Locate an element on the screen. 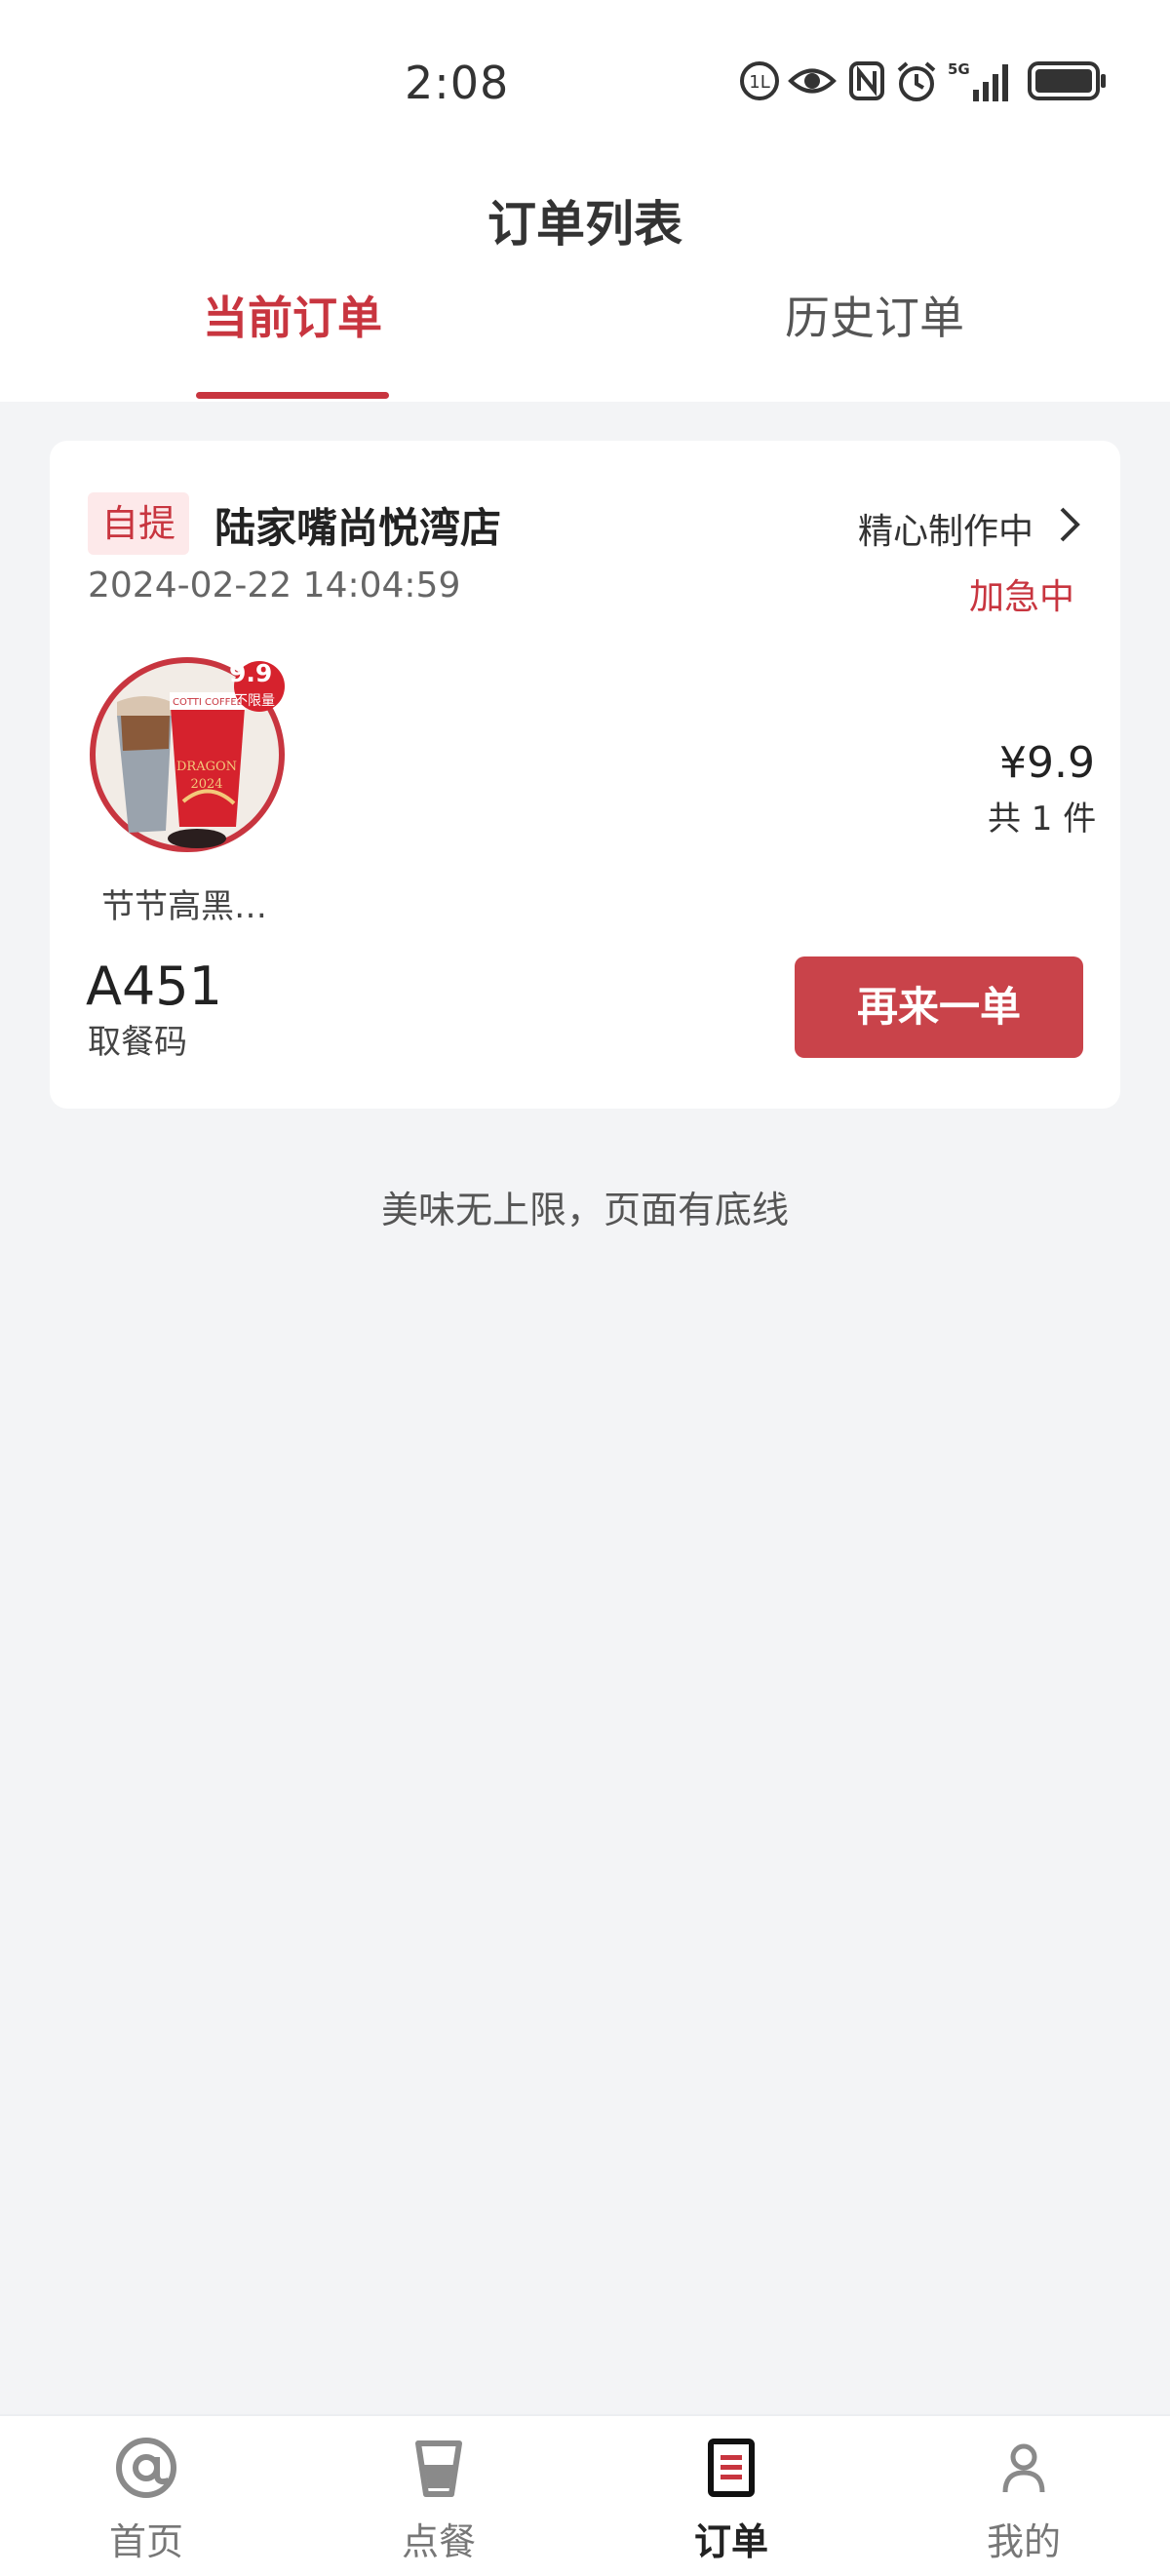 This screenshot has width=1170, height=2576. nav-item-profile: 我的 is located at coordinates (1024, 2496).